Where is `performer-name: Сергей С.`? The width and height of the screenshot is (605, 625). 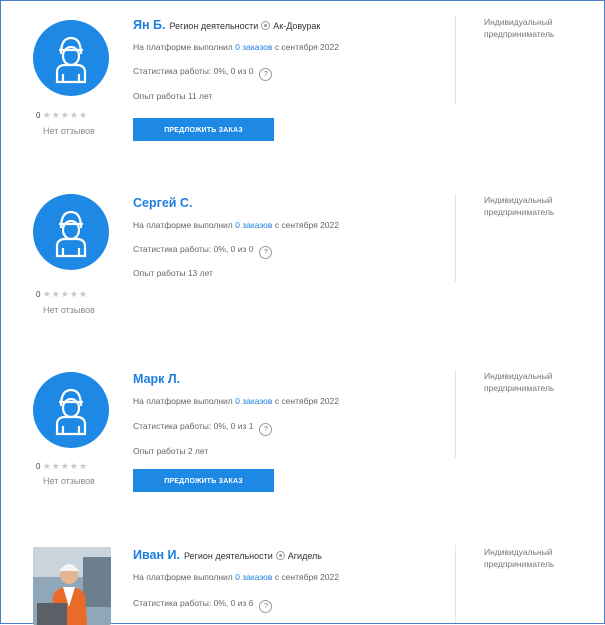 performer-name: Сергей С. is located at coordinates (162, 203).